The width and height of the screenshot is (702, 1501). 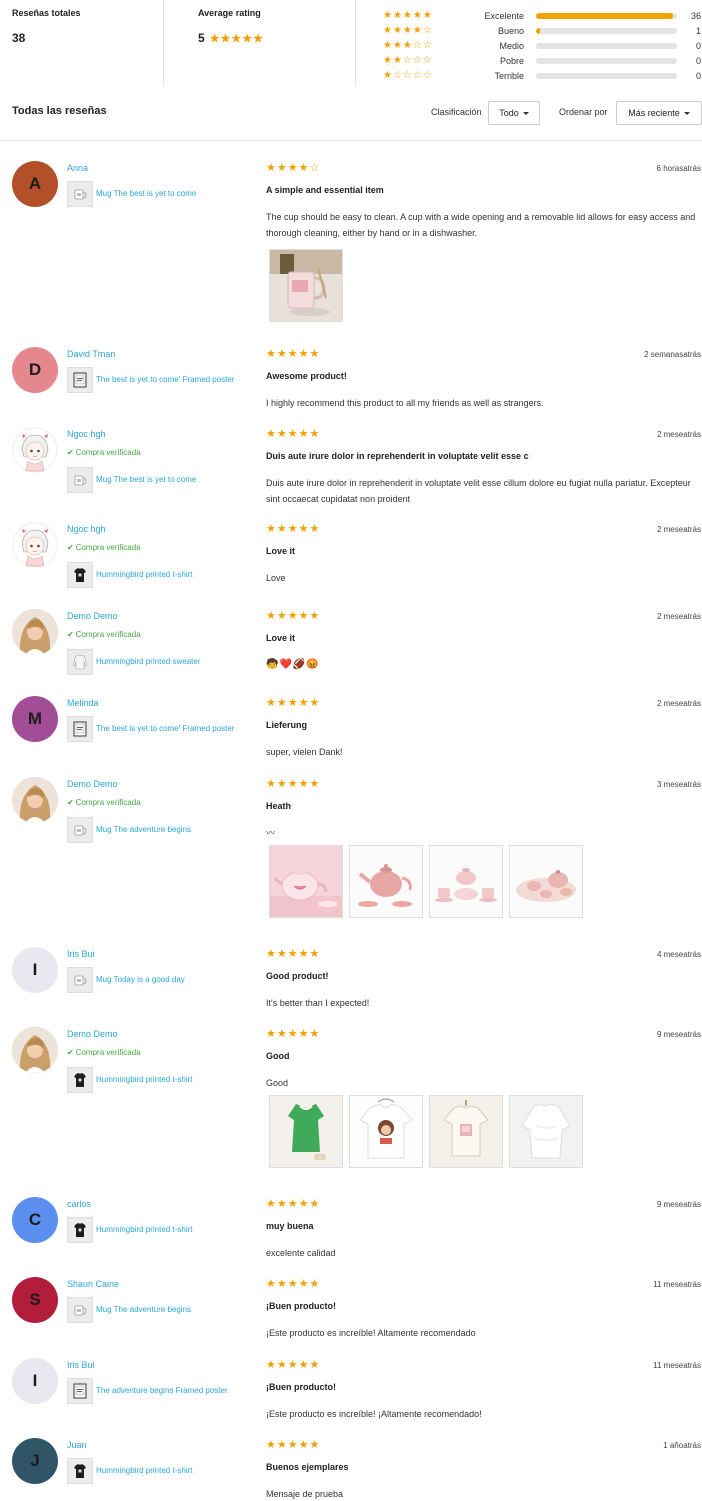 What do you see at coordinates (231, 38) in the screenshot?
I see `average-rating-value: 5 ★★★★★` at bounding box center [231, 38].